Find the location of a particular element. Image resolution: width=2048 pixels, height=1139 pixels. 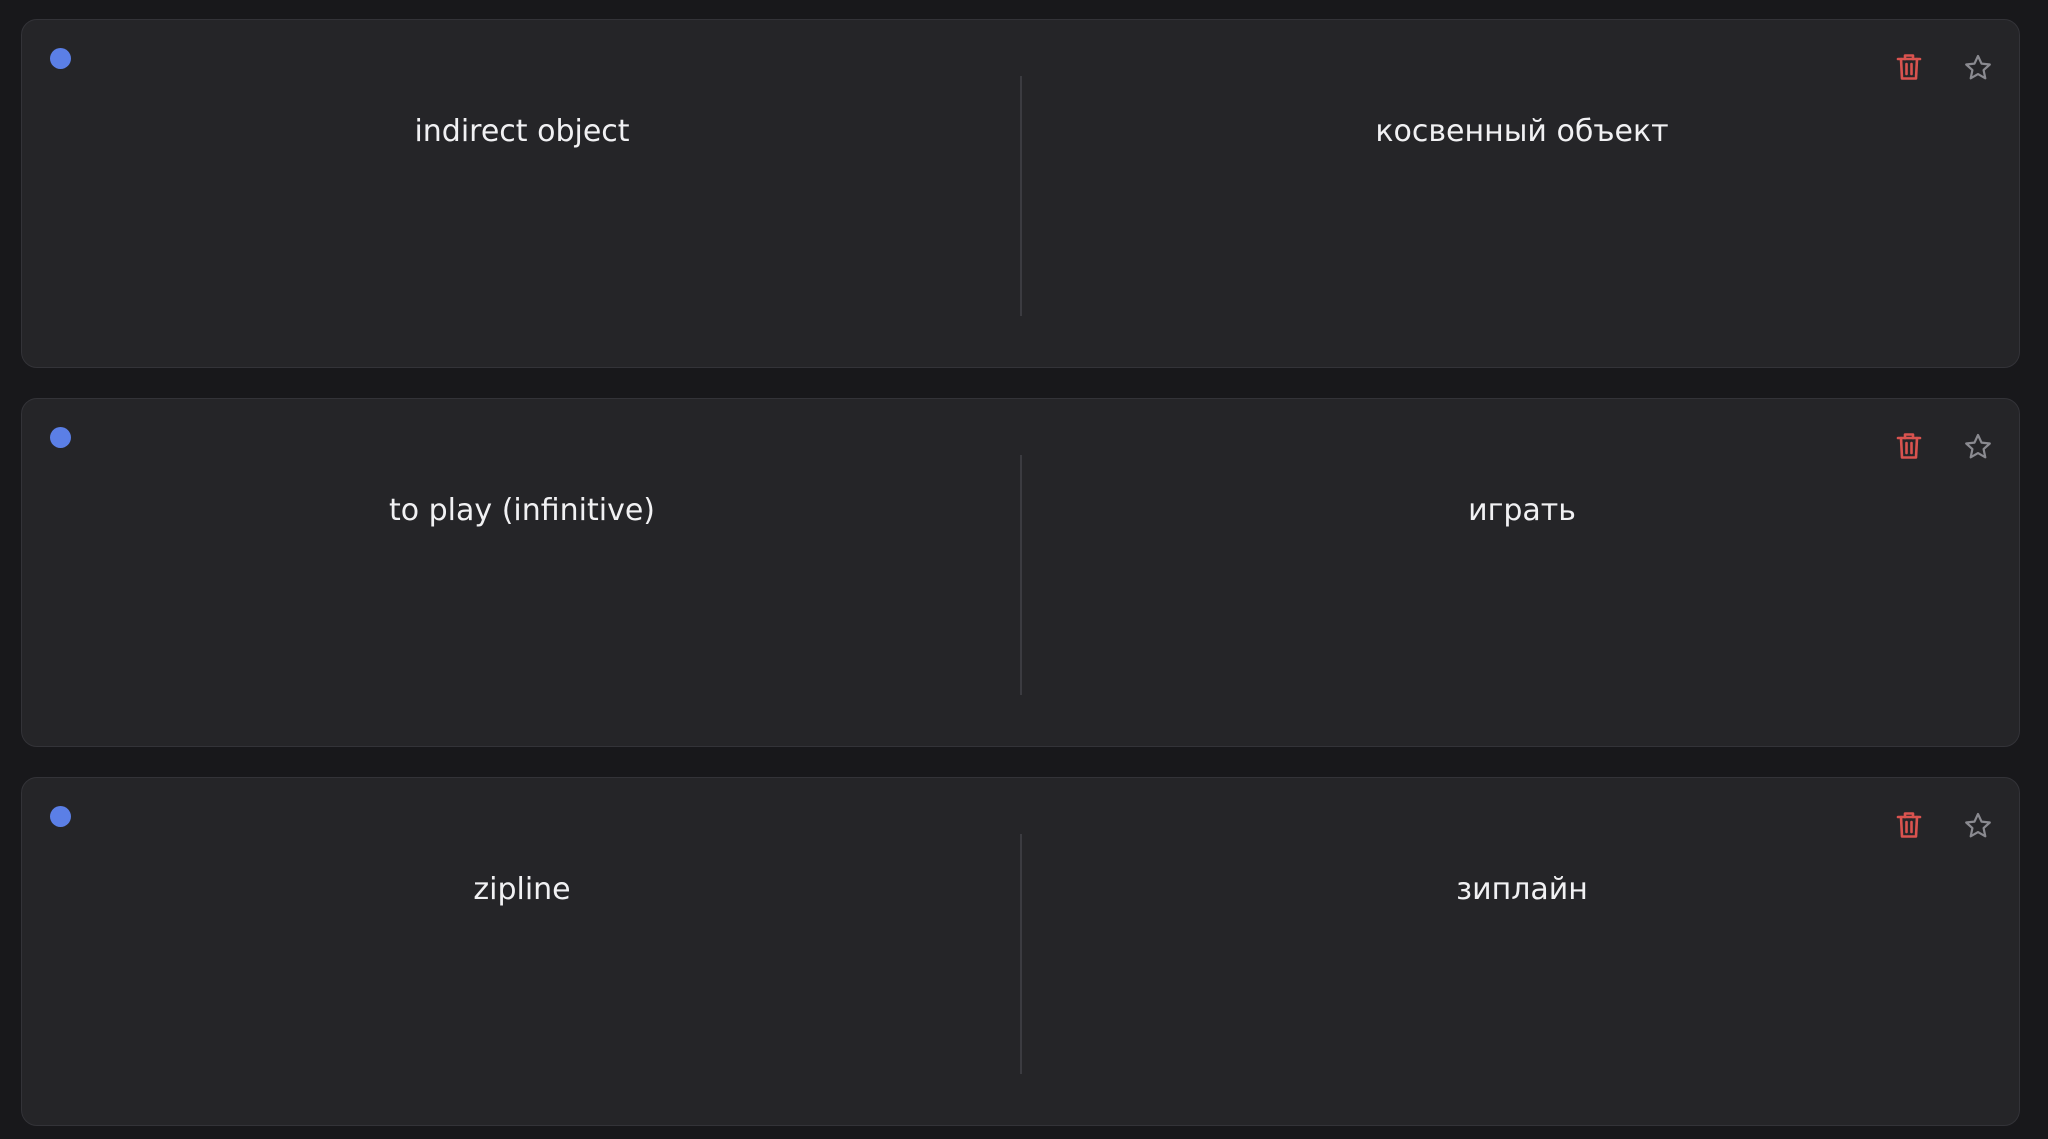

card-term: indirect object is located at coordinates (522, 131).